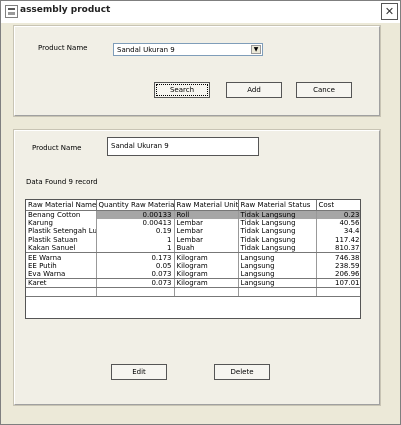 This screenshot has height=425, width=401. Describe the element at coordinates (188, 49) in the screenshot. I see `product-name-dropdown: Sandal Ukuran 9 ▼` at that location.